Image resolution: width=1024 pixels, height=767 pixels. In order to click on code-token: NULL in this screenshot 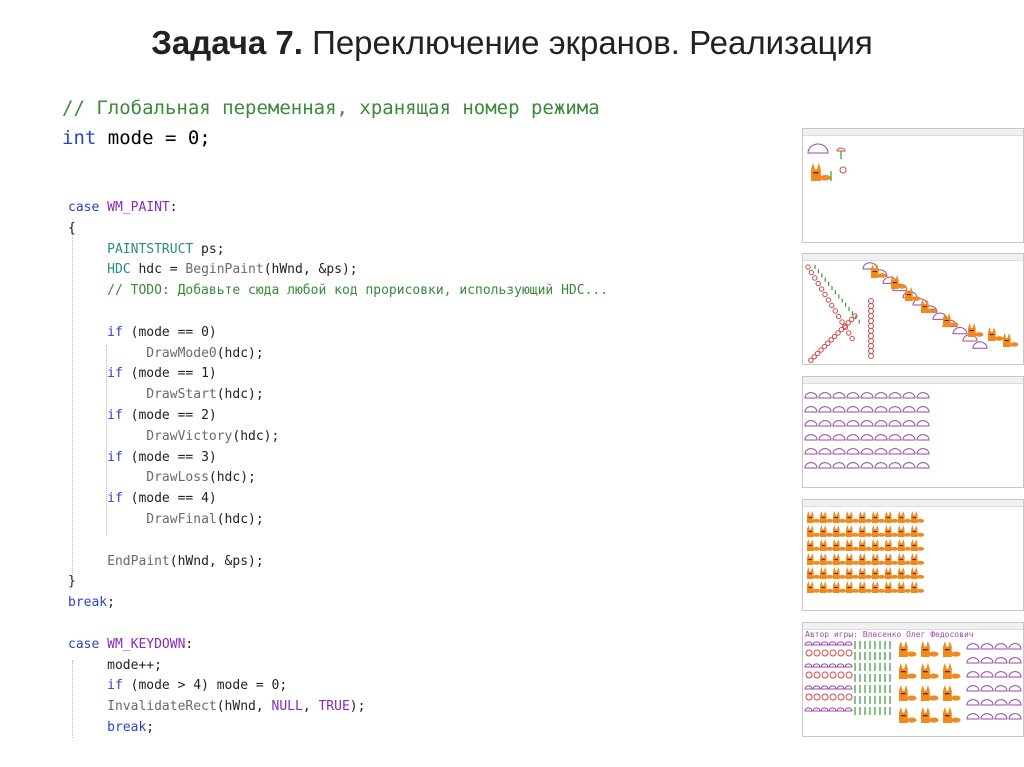, I will do `click(287, 707)`.